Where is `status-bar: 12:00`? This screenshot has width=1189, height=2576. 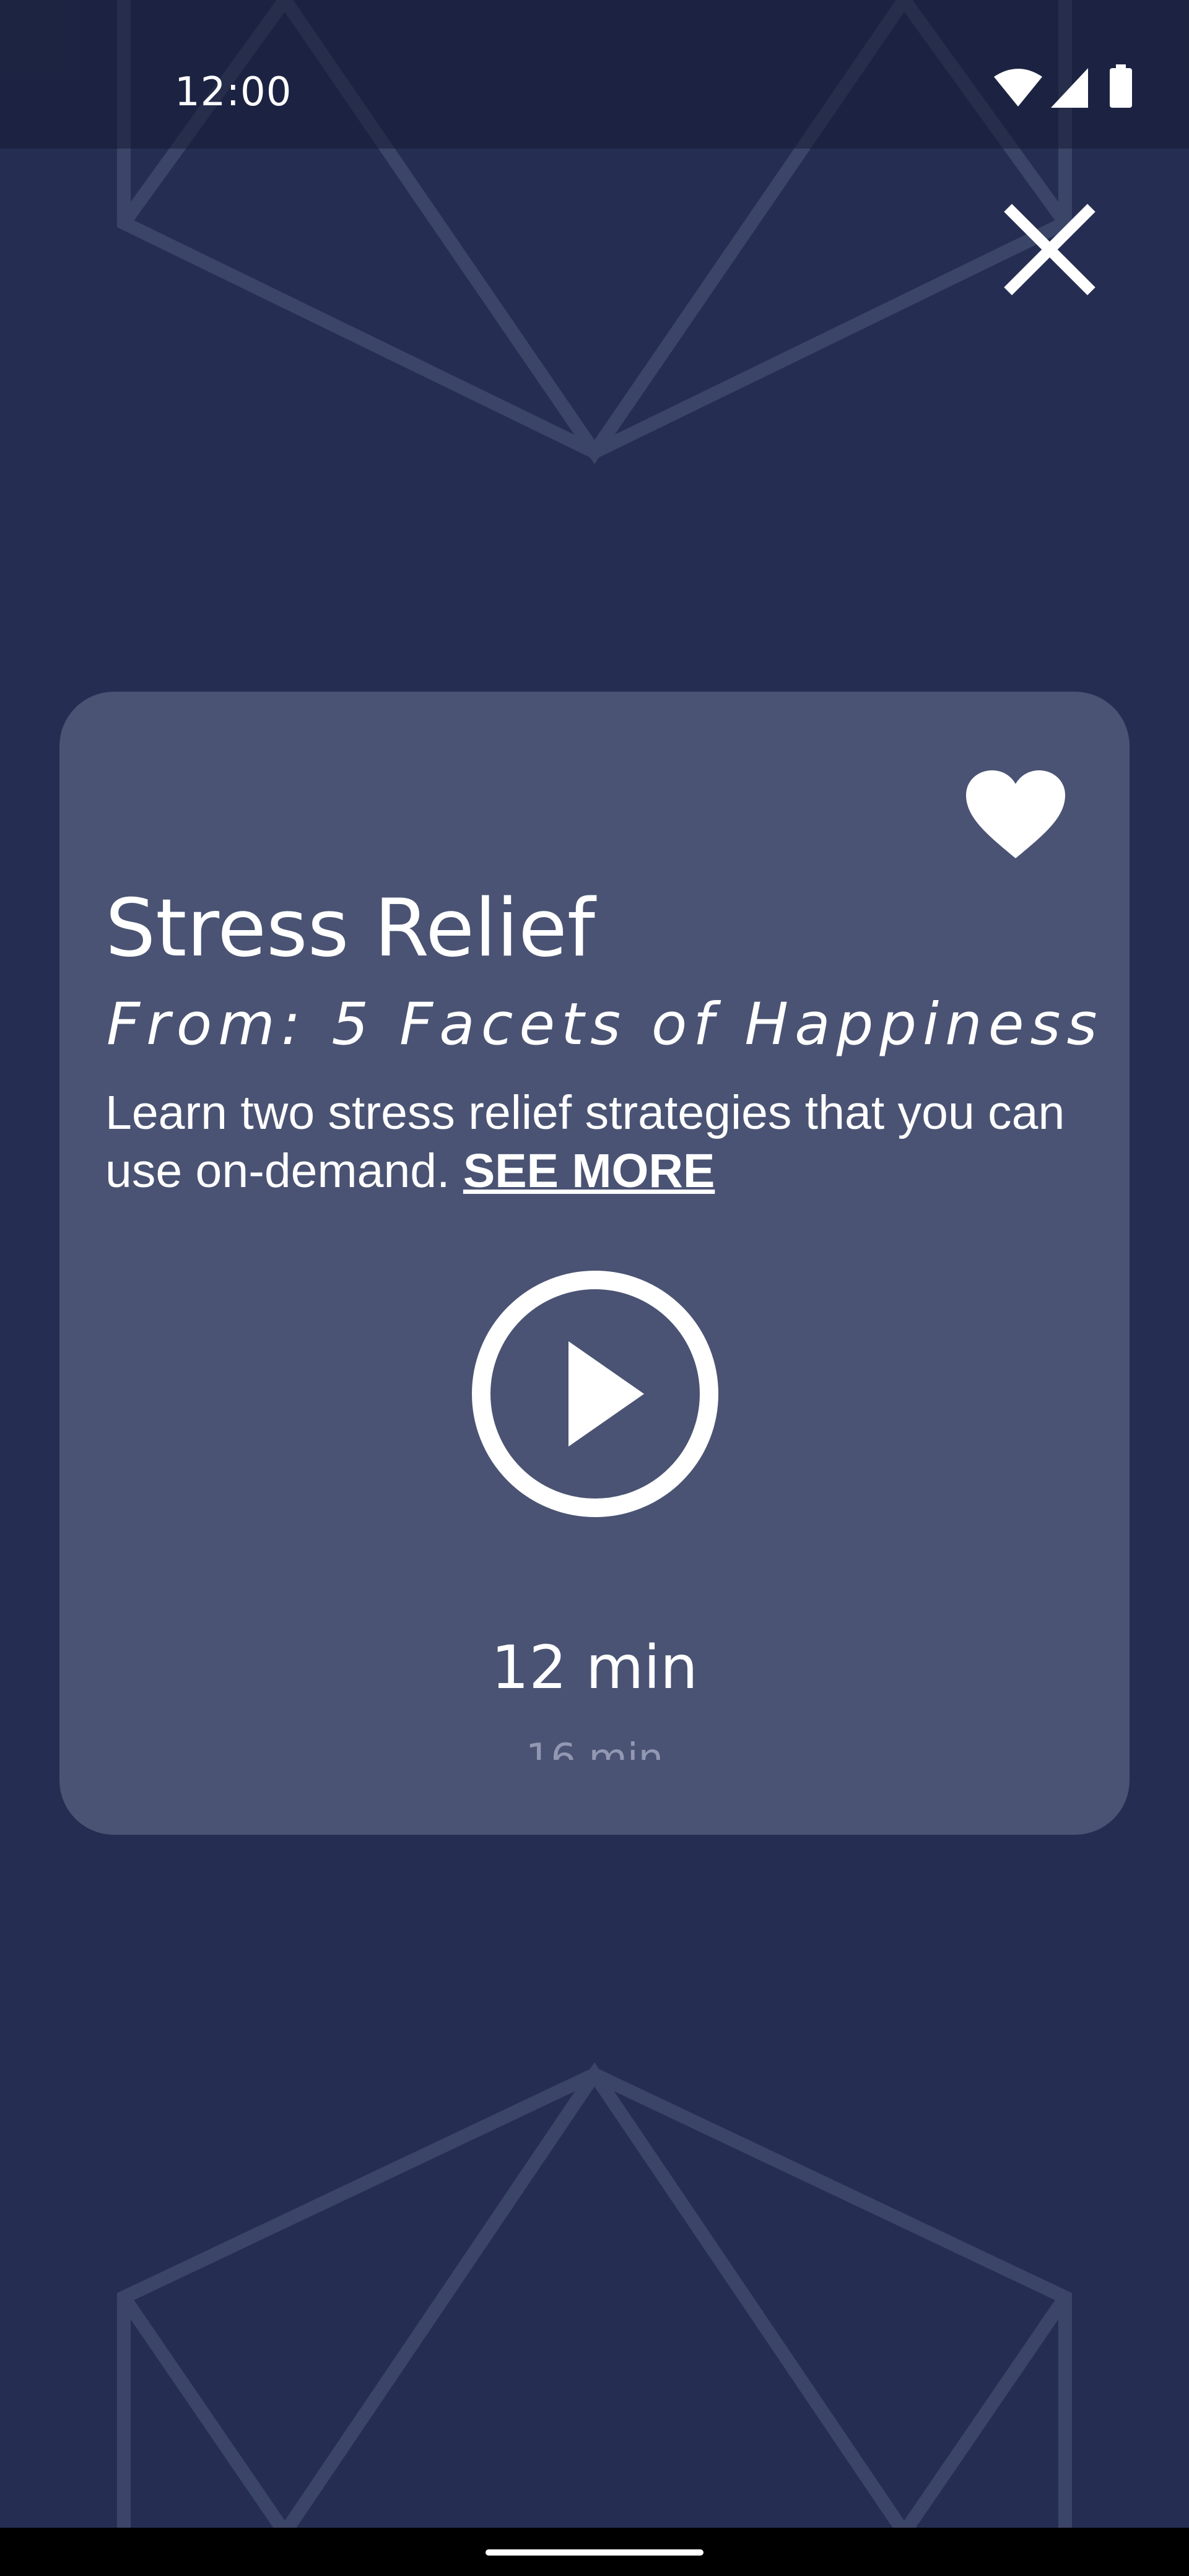
status-bar: 12:00 is located at coordinates (594, 74).